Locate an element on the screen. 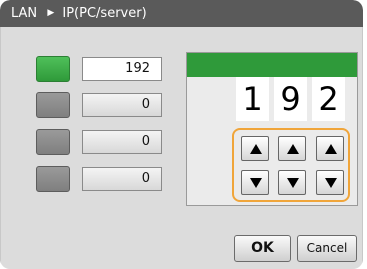  title-bar: LAN ▶ IP(PC/server) is located at coordinates (181, 13).